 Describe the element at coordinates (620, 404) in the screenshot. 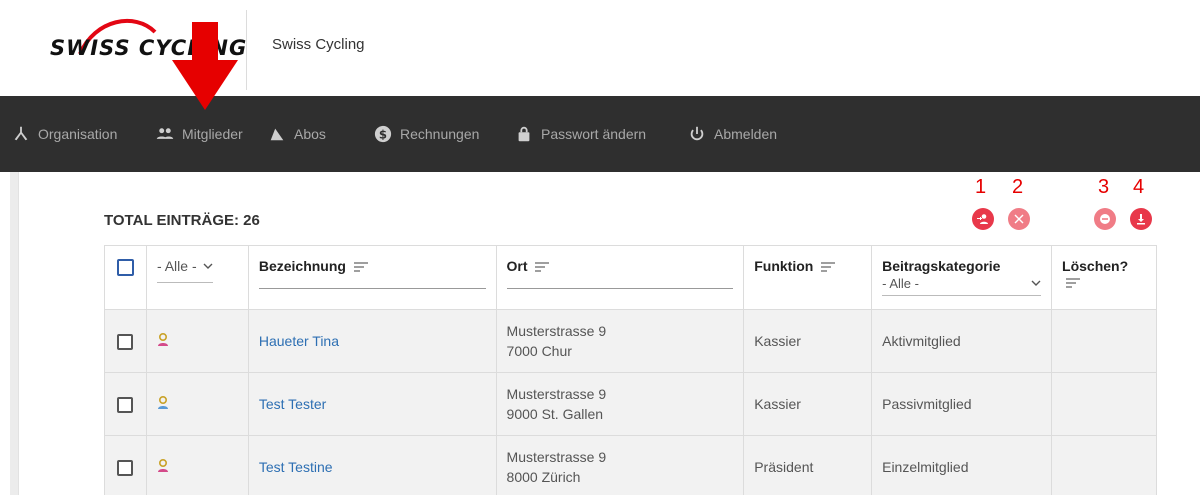

I see `row-ort-cell: Musterstrasse 9 9000 St. Gallen` at that location.